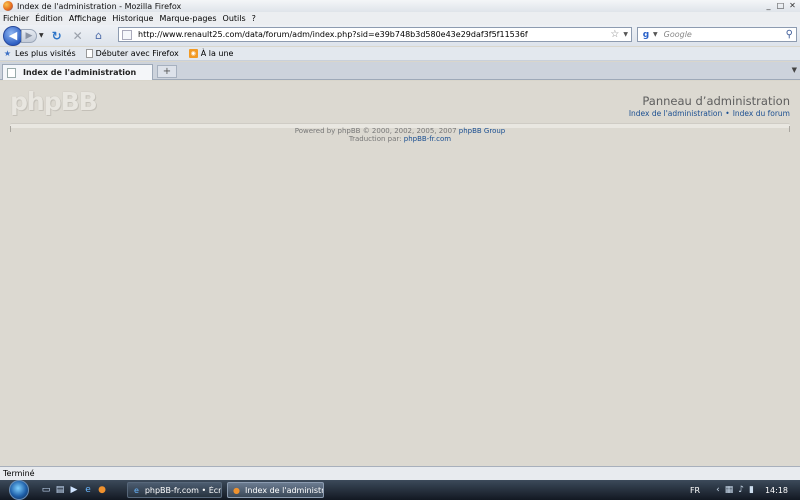 Image resolution: width=800 pixels, height=500 pixels. Describe the element at coordinates (54, 101) in the screenshot. I see `phpbb-logo: phpBB` at that location.